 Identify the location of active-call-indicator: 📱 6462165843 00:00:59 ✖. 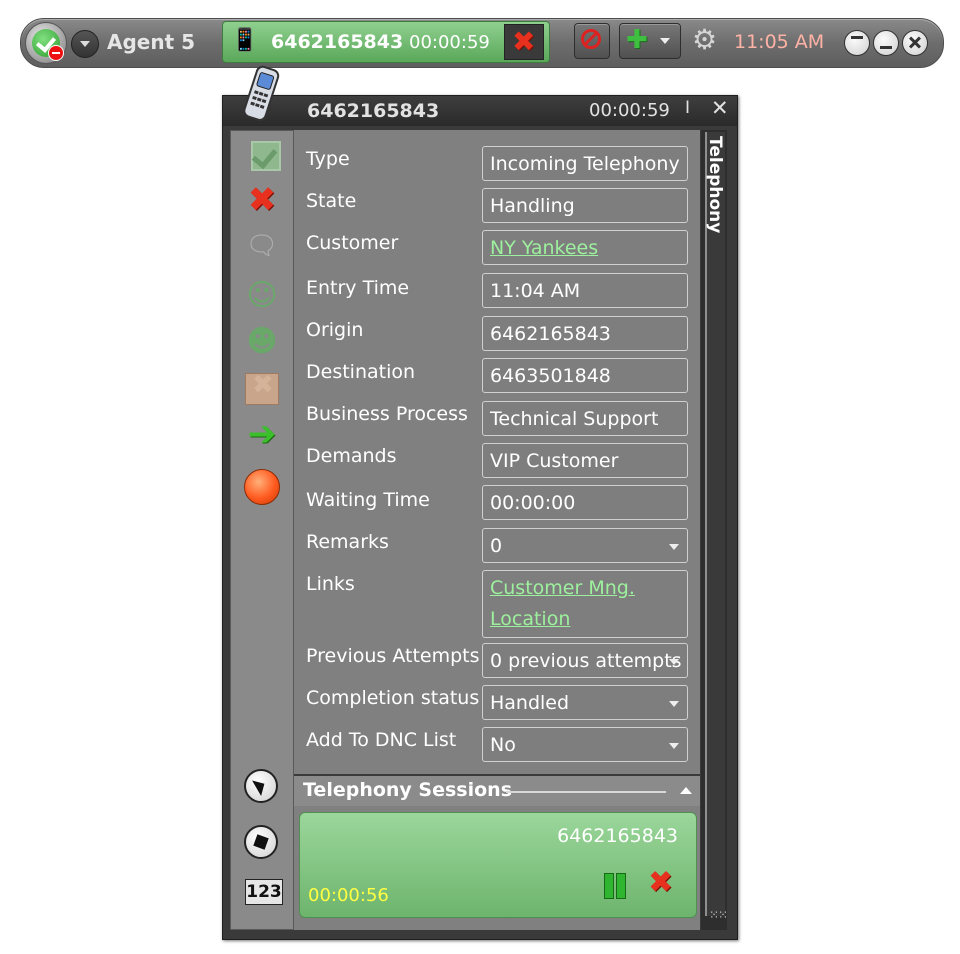
(386, 42).